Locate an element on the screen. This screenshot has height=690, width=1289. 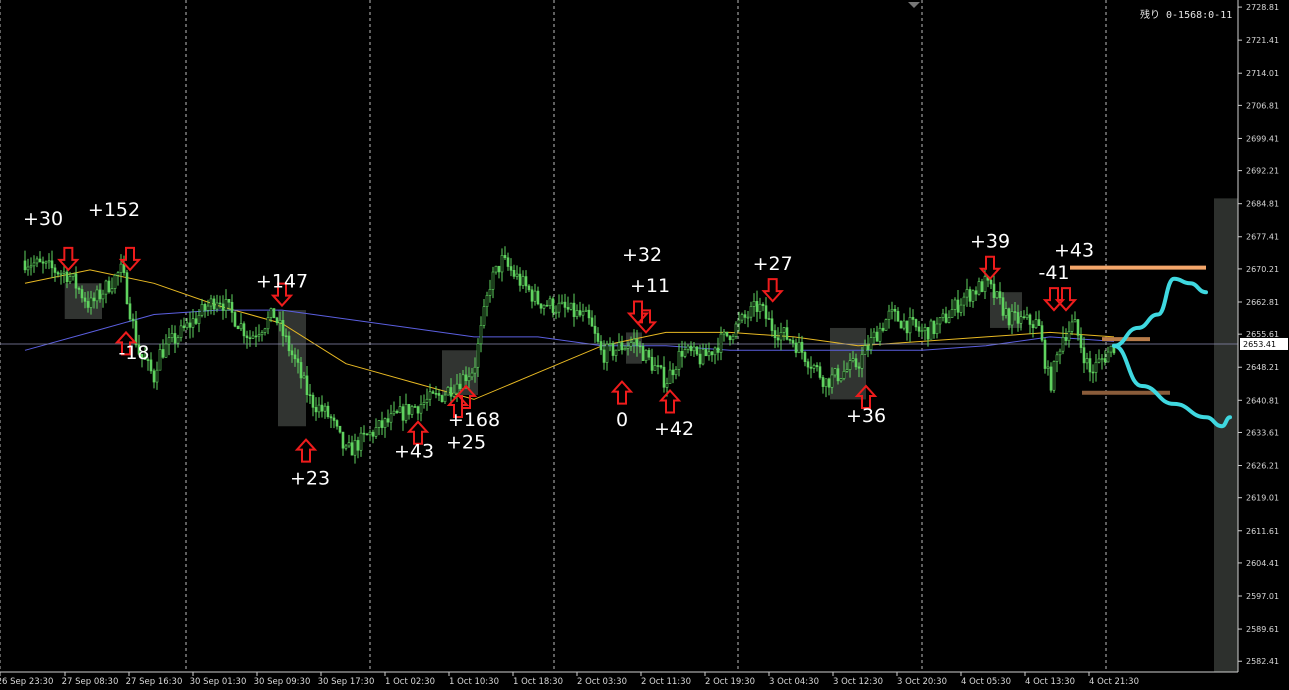
y-tick-label: 2604.41 is located at coordinates (1262, 563).